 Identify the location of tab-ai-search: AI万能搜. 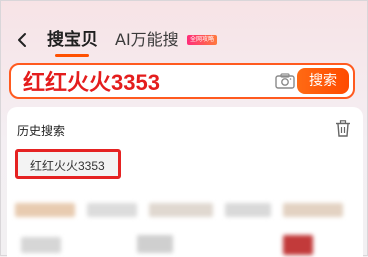
(147, 40).